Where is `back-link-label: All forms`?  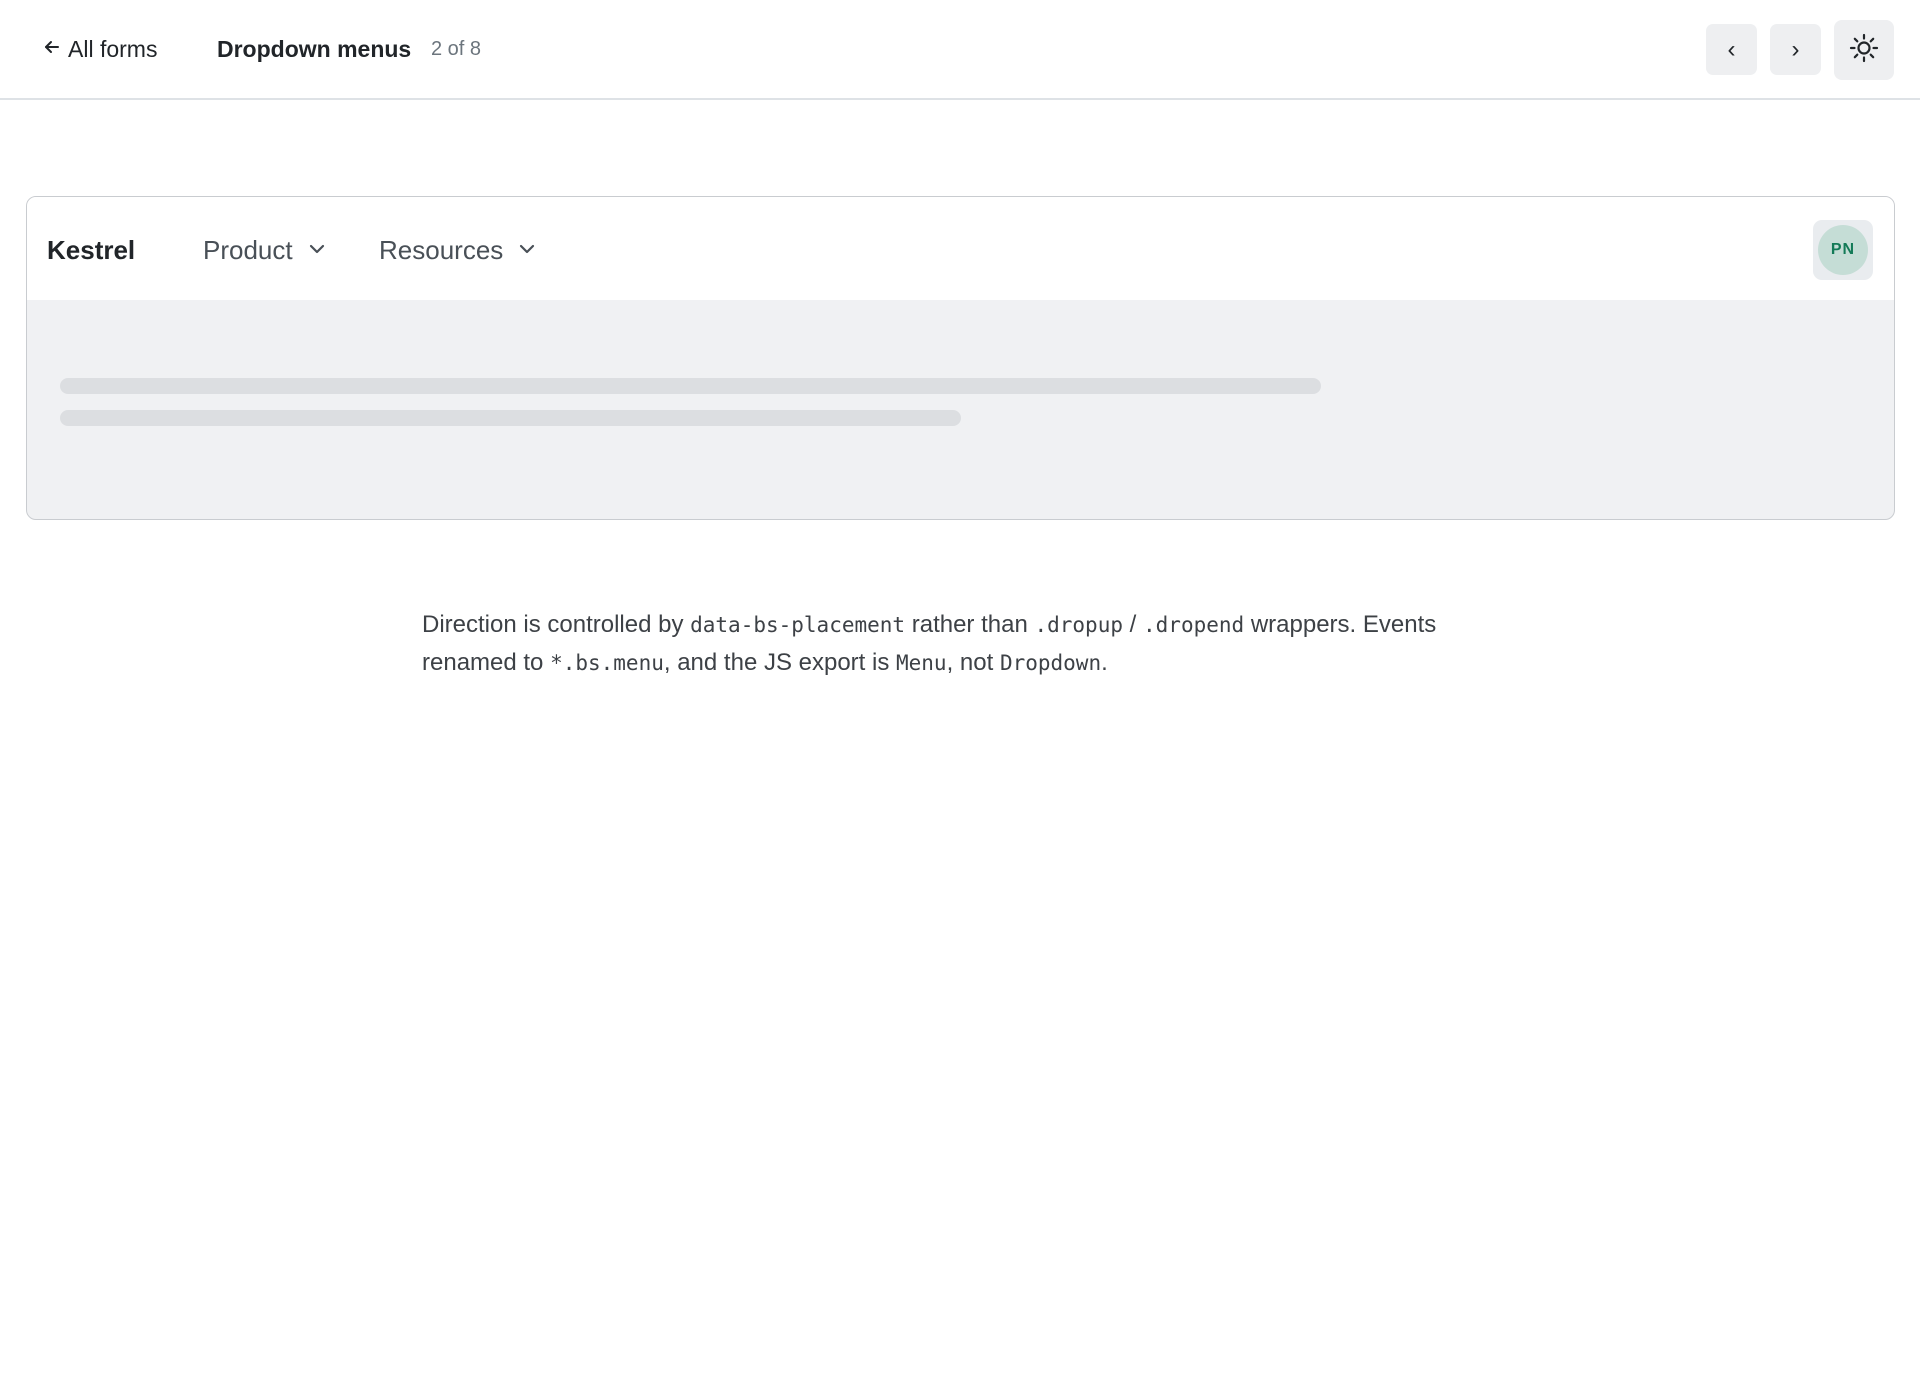
back-link-label: All forms is located at coordinates (113, 49).